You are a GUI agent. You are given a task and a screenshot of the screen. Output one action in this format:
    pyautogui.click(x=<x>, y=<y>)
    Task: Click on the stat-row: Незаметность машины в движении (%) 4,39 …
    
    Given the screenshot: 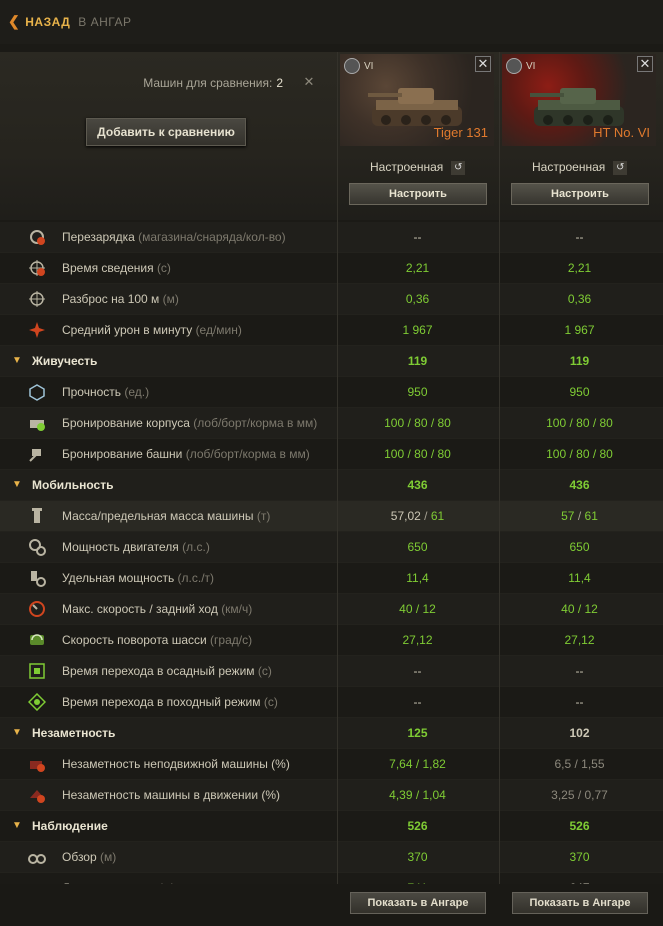 What is the action you would take?
    pyautogui.click(x=331, y=795)
    